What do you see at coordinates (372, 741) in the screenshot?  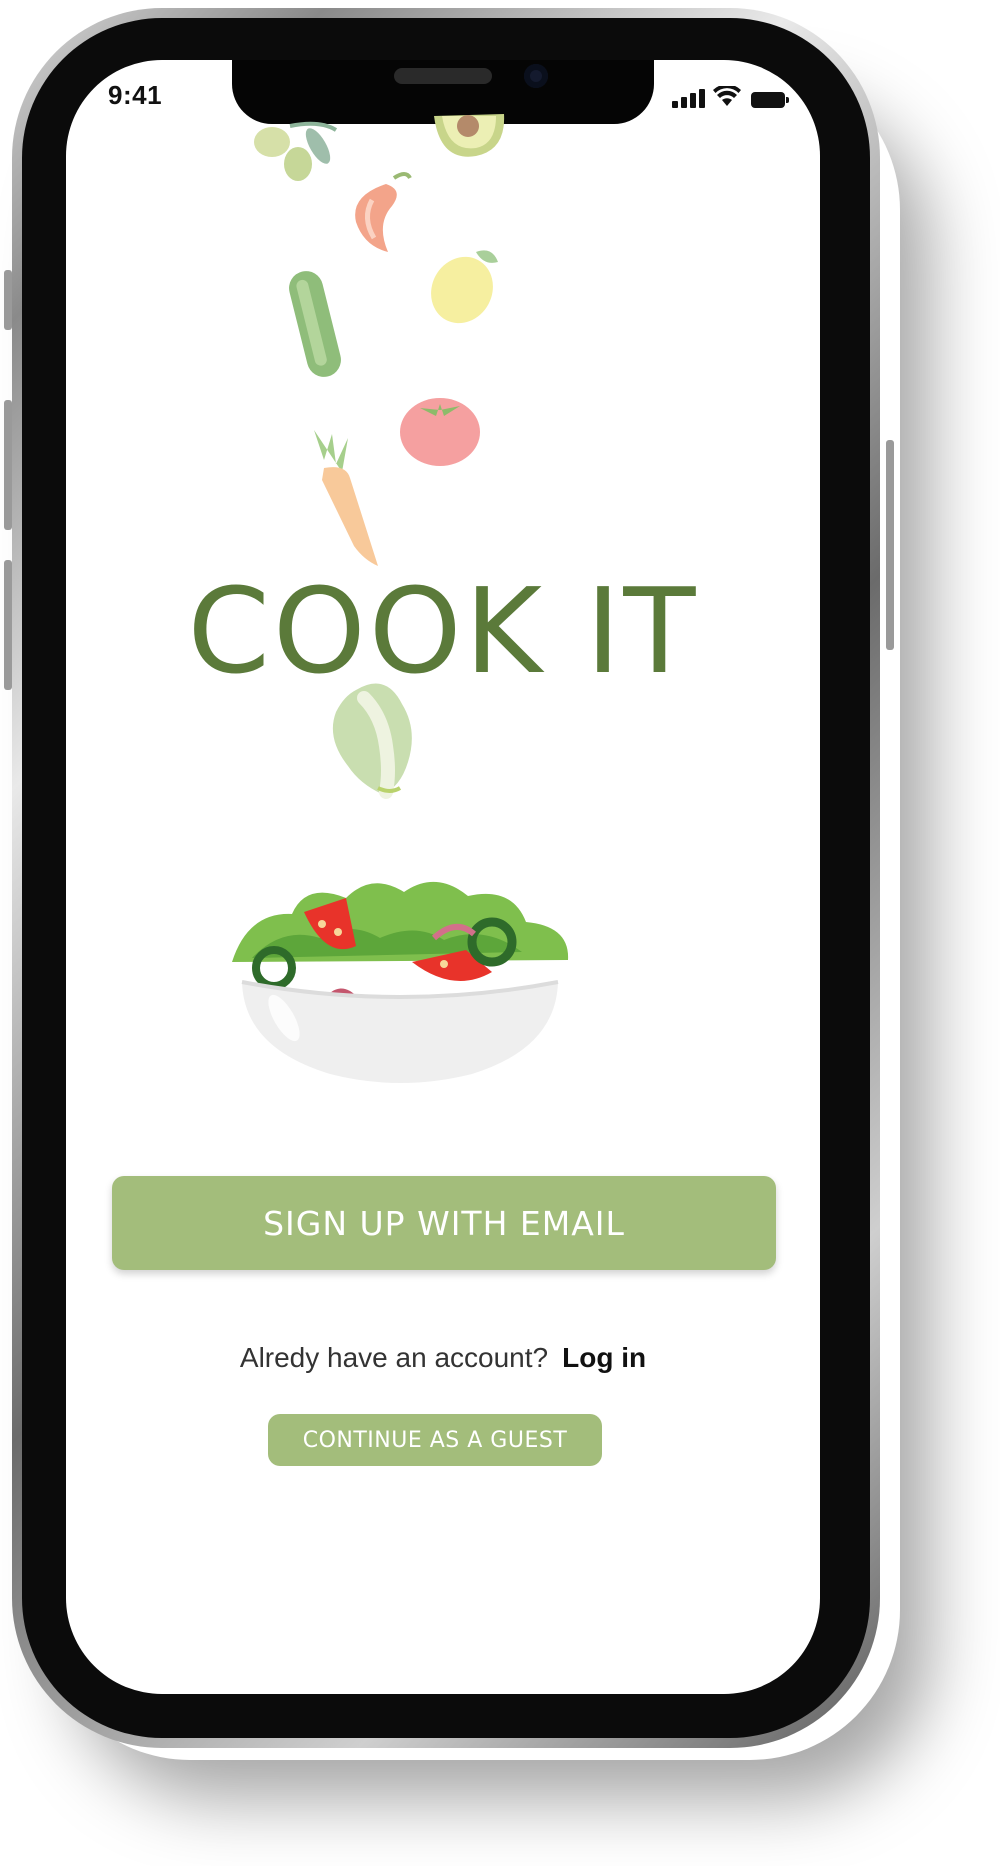 I see `lettuce-illustration` at bounding box center [372, 741].